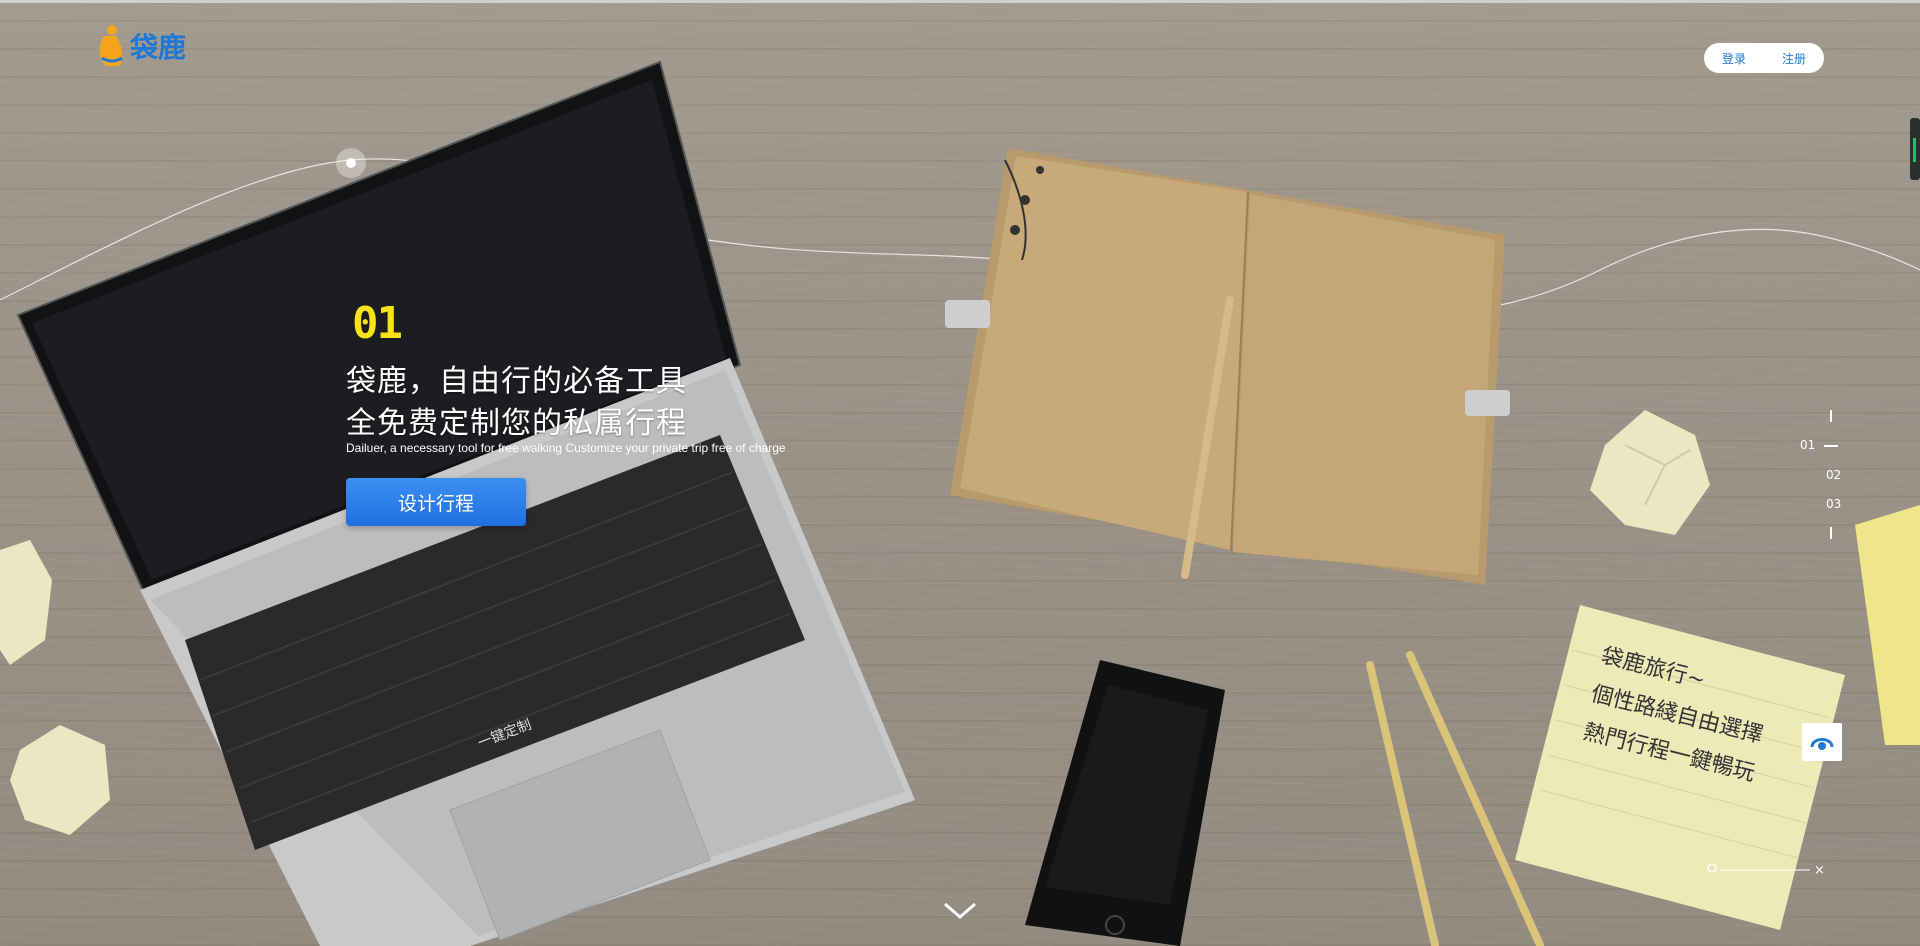 The image size is (1920, 946). Describe the element at coordinates (960, 911) in the screenshot. I see `scroll-down-icon` at that location.